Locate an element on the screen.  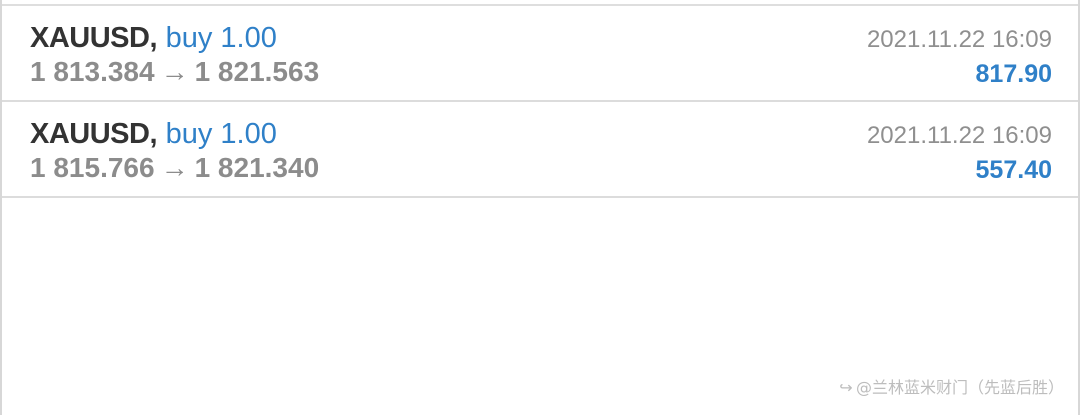
trade-prices: 1 815.766 → 1 821.340 is located at coordinates (174, 168).